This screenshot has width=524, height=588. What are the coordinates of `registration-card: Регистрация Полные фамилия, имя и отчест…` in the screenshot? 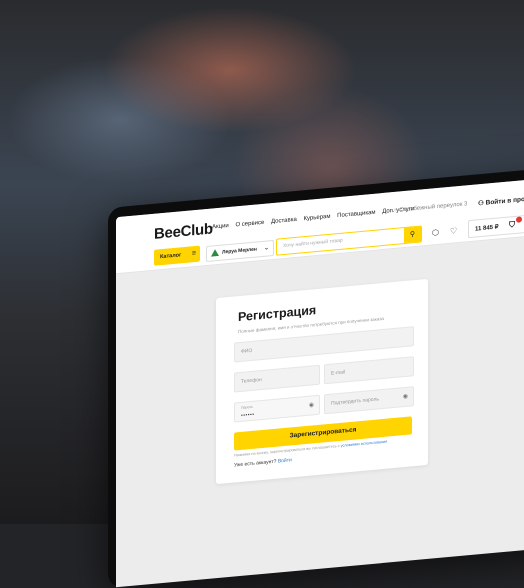 It's located at (322, 381).